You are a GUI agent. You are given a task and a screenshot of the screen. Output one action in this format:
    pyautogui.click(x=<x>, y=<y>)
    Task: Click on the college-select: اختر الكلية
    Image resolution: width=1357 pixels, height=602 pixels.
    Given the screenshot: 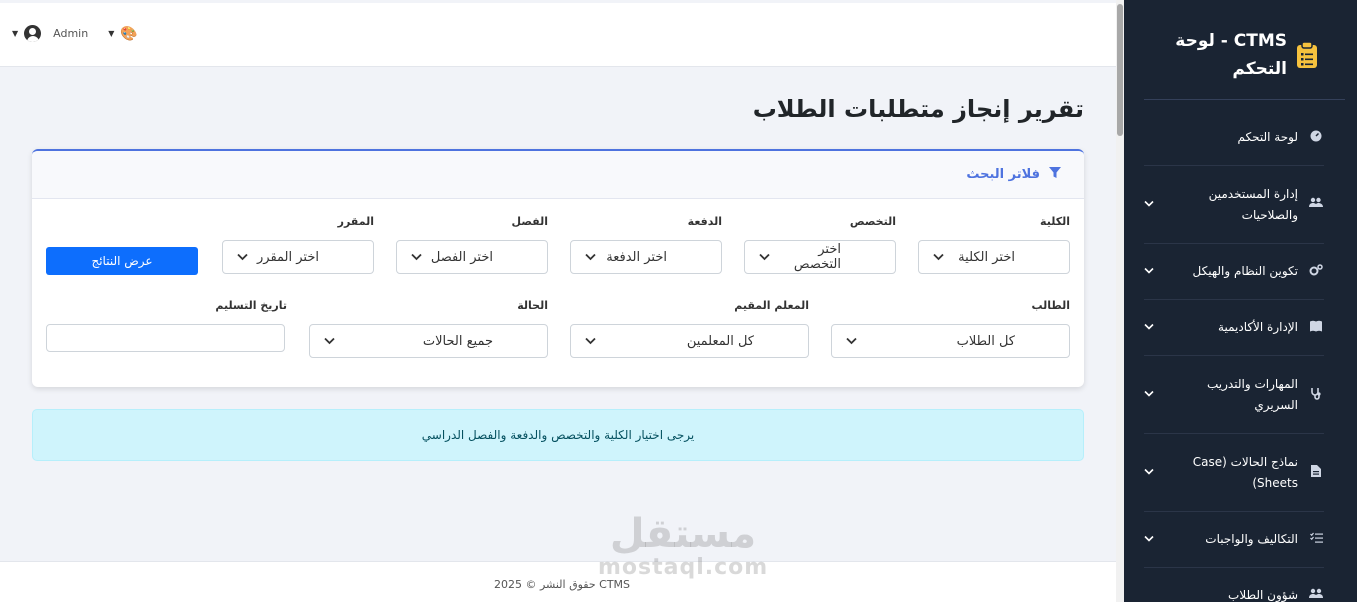 What is the action you would take?
    pyautogui.click(x=994, y=257)
    